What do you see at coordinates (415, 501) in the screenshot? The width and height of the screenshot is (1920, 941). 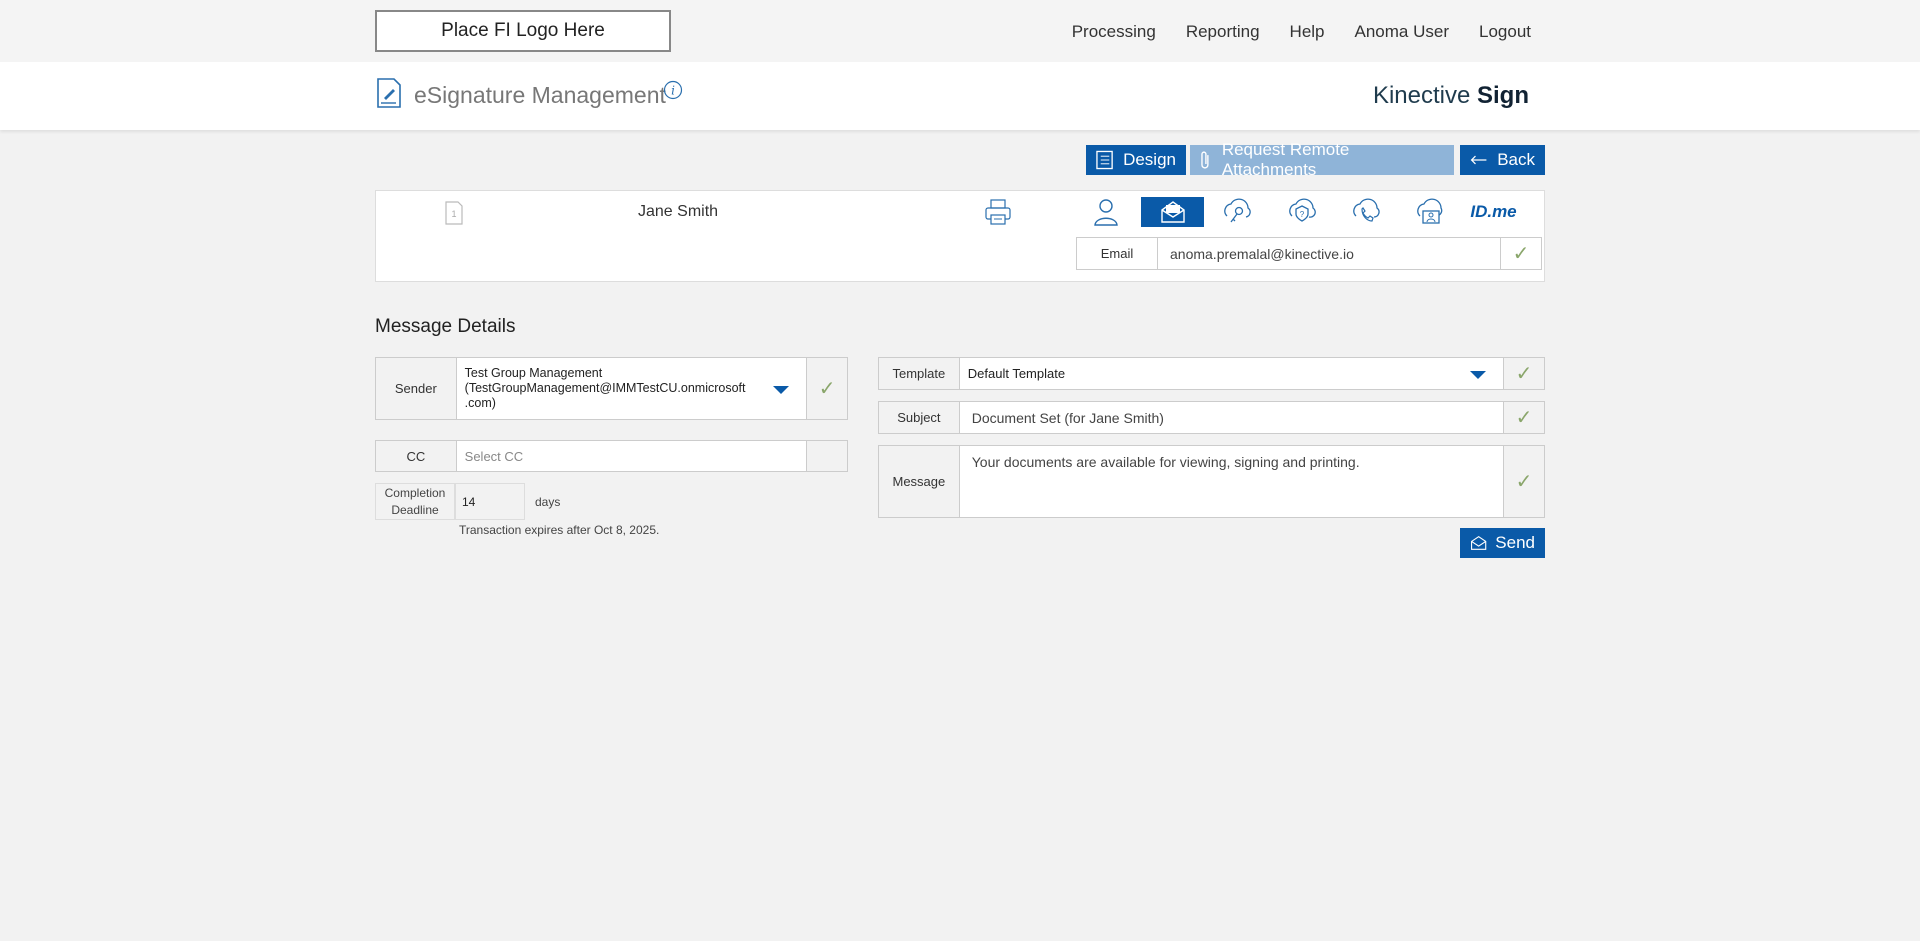 I see `deadline-label: Completion Deadline` at bounding box center [415, 501].